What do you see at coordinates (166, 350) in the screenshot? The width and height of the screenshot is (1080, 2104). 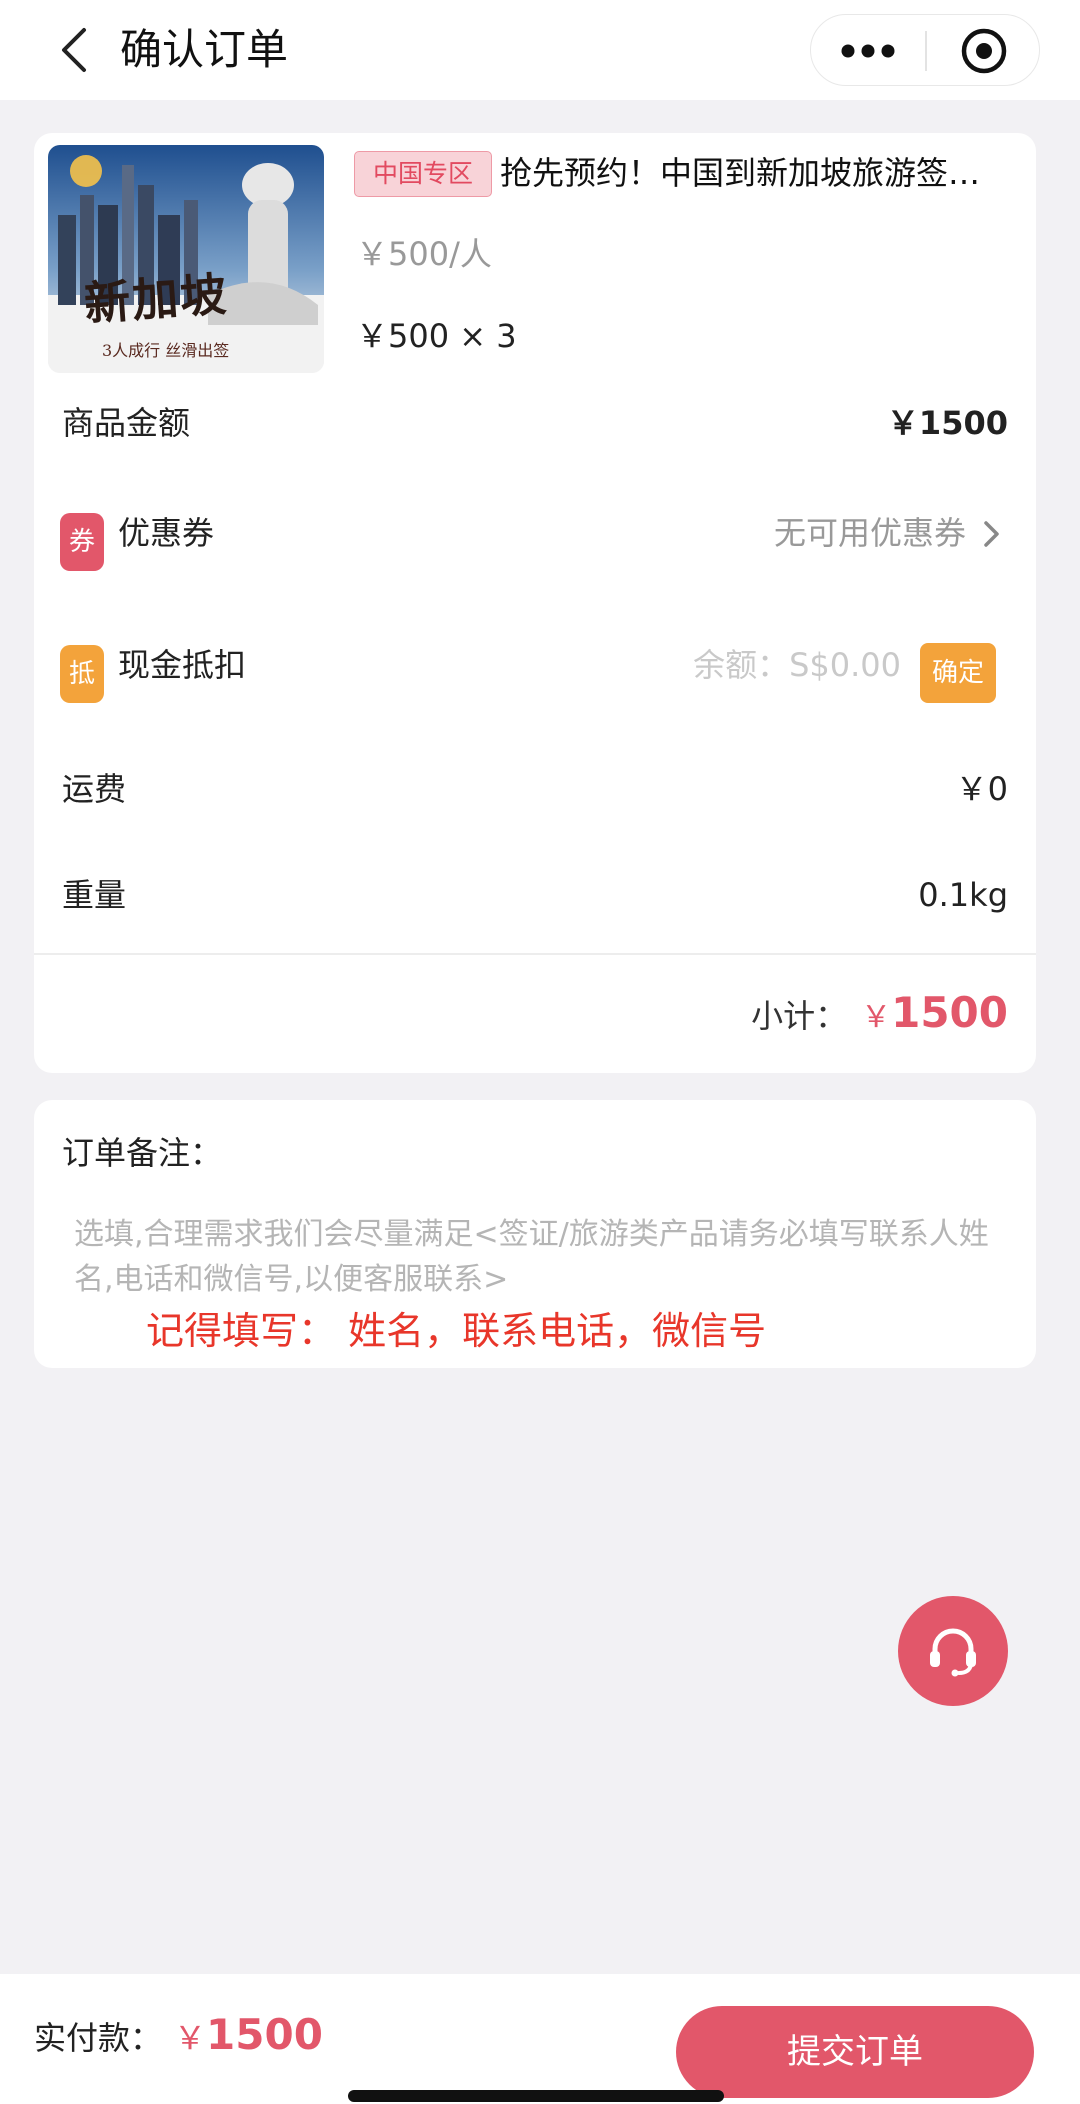 I see `poster-subtitle: 3人成行 丝滑出签` at bounding box center [166, 350].